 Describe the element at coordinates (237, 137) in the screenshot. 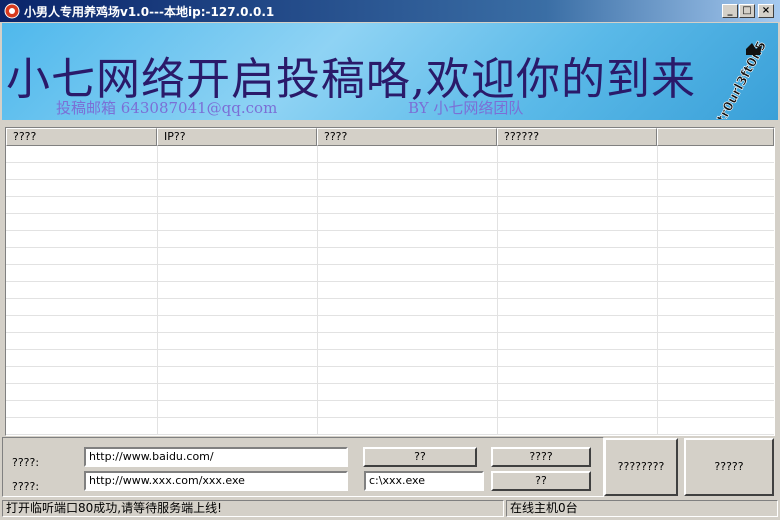

I see `column-header-ip: IP??` at that location.